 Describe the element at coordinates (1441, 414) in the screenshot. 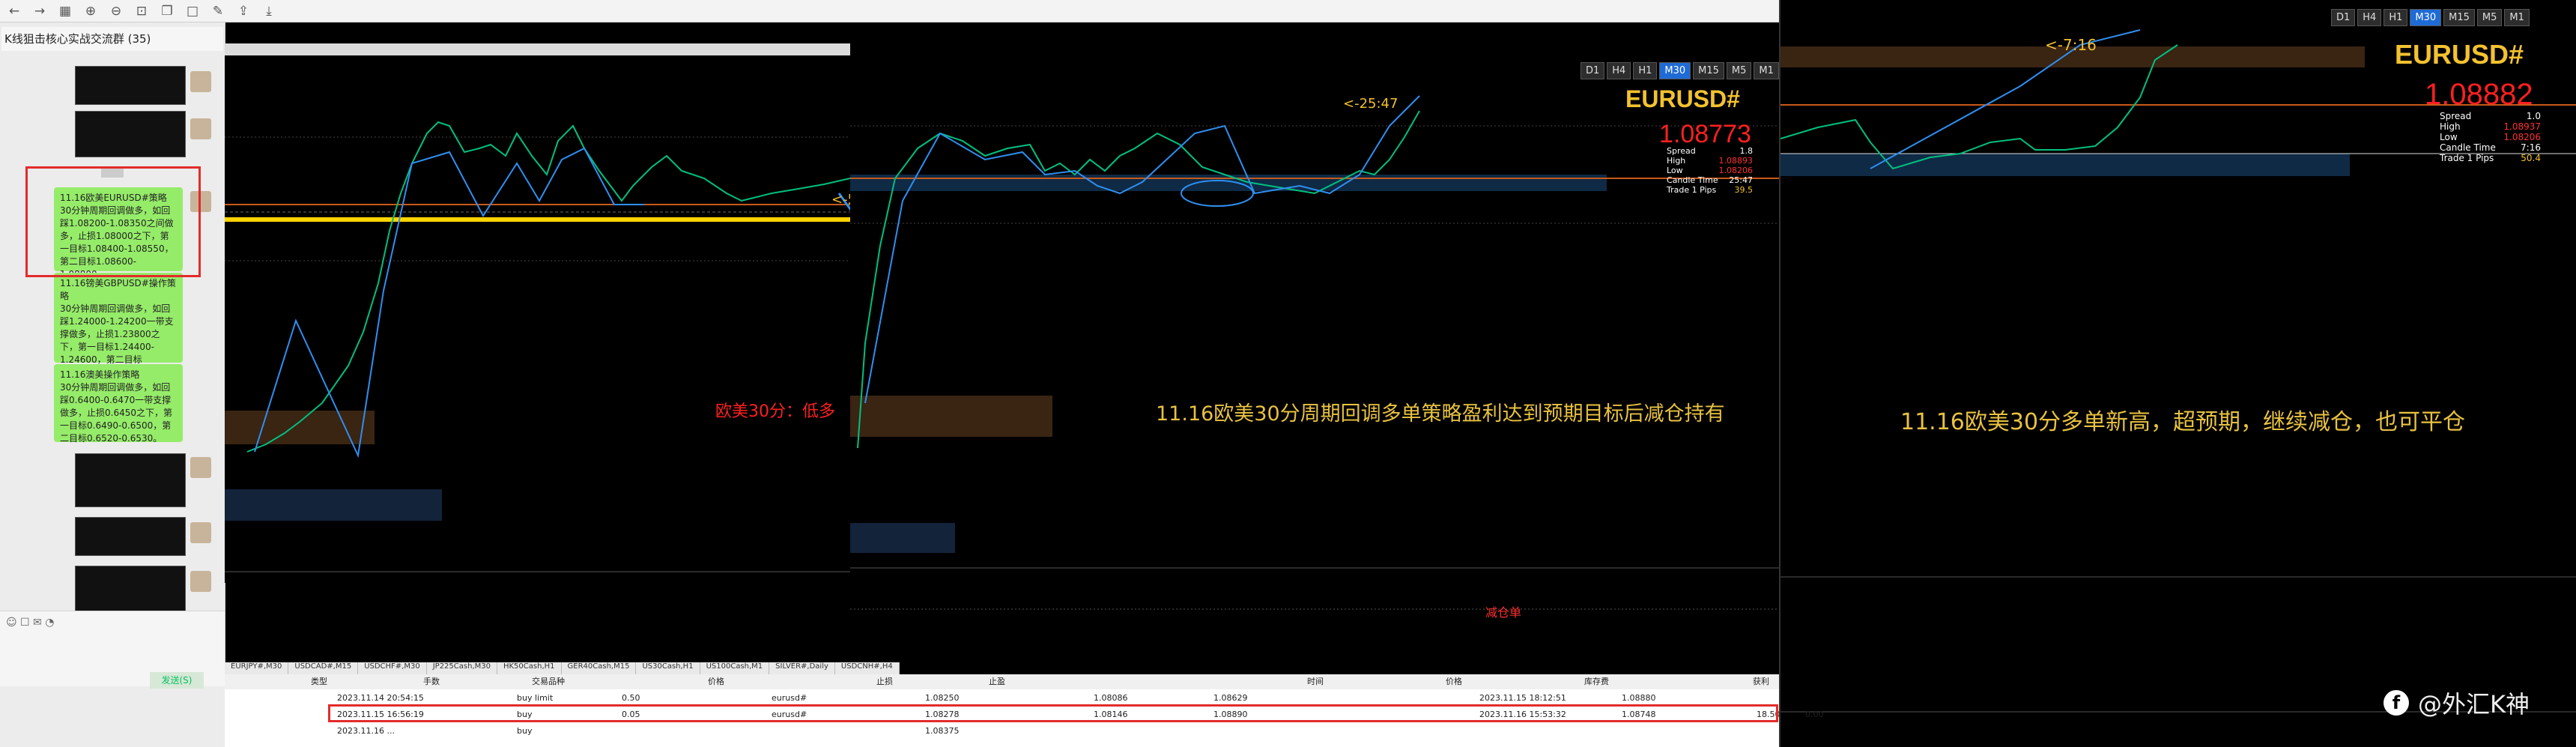

I see `chart-annotation: 11.16欧美30分周期回调多单策略盈利达到预期目标后减仓持有` at that location.